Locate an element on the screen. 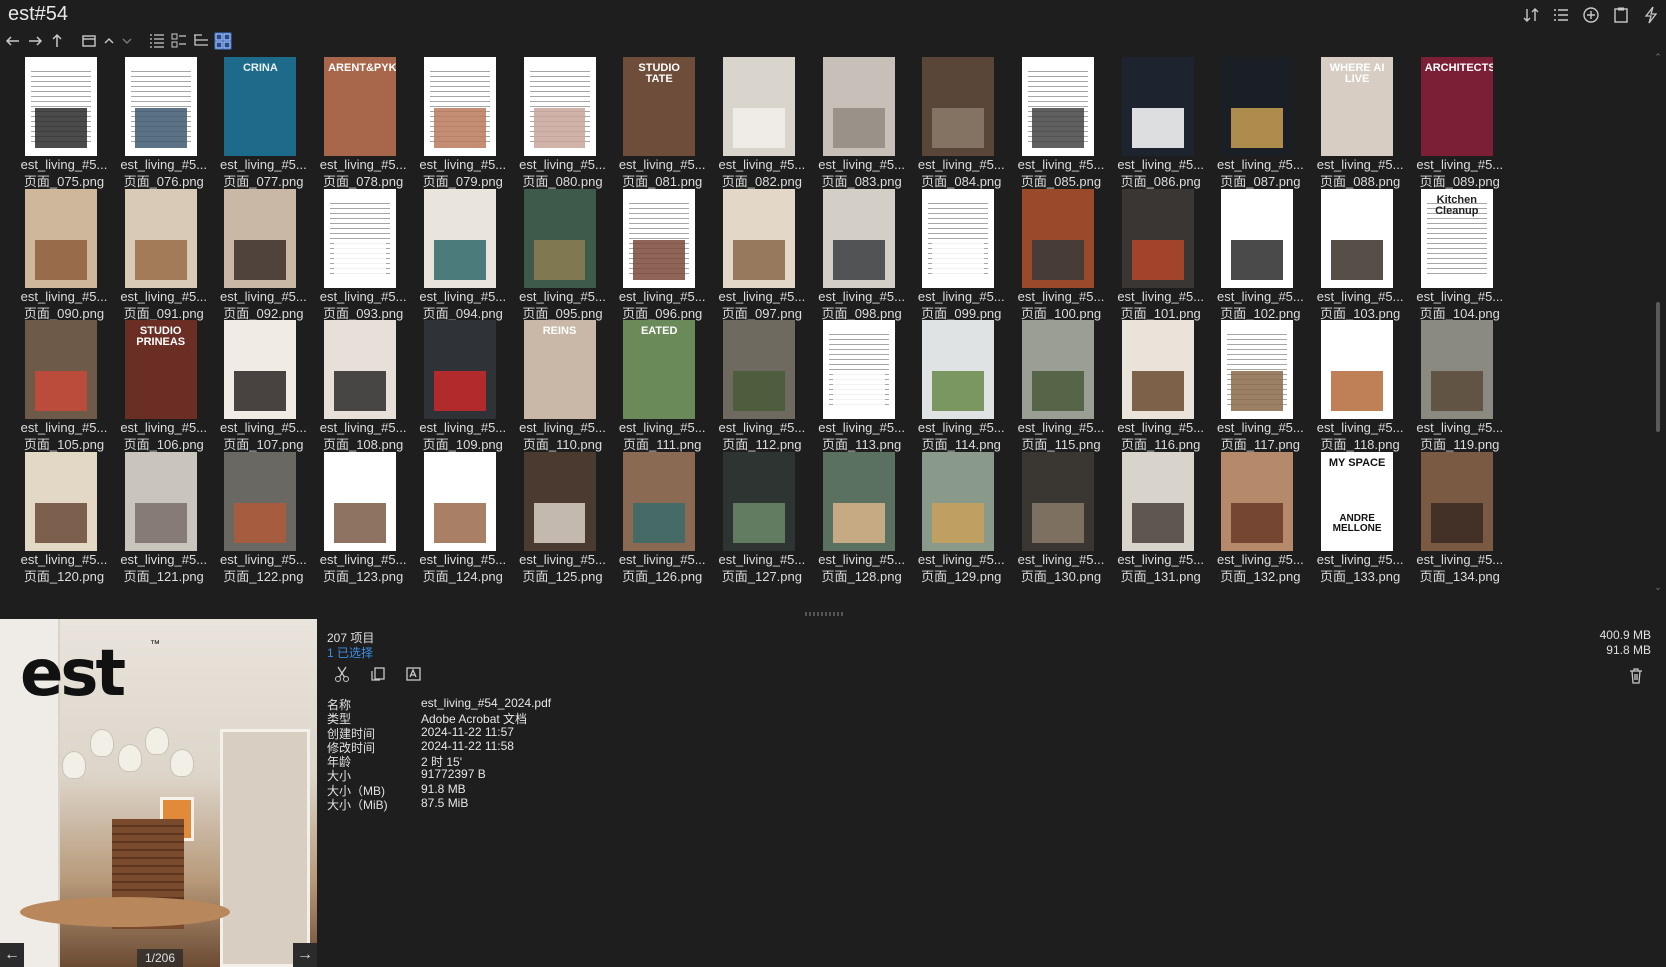  selection-count: 1 已选择 is located at coordinates (350, 652).